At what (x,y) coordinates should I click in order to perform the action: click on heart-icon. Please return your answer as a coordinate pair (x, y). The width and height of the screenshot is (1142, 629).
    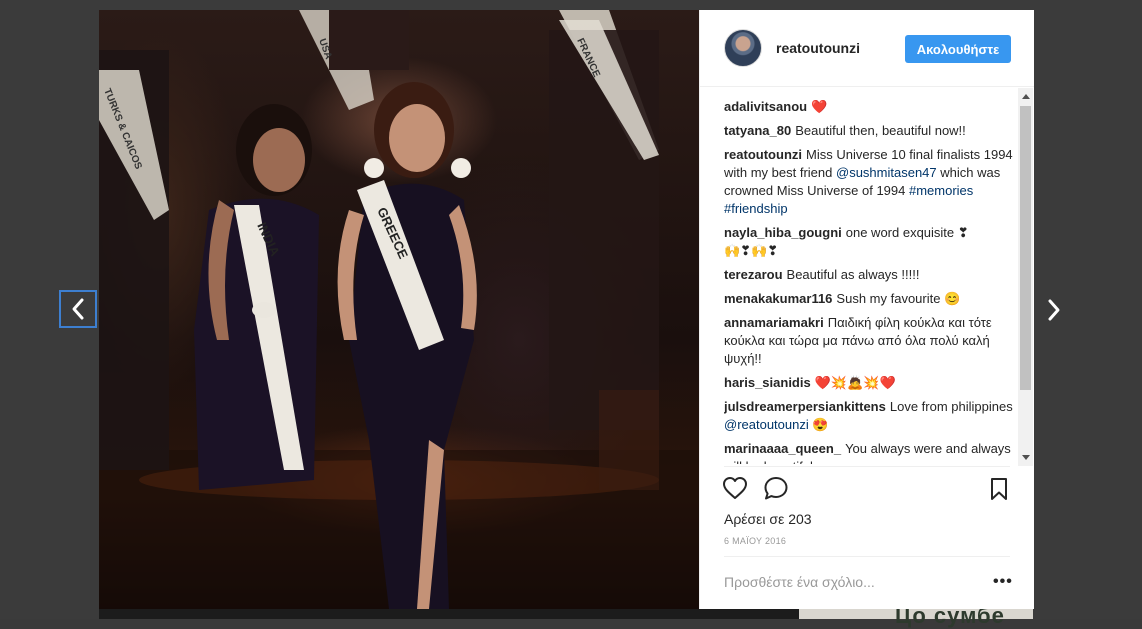
    Looking at the image, I should click on (735, 488).